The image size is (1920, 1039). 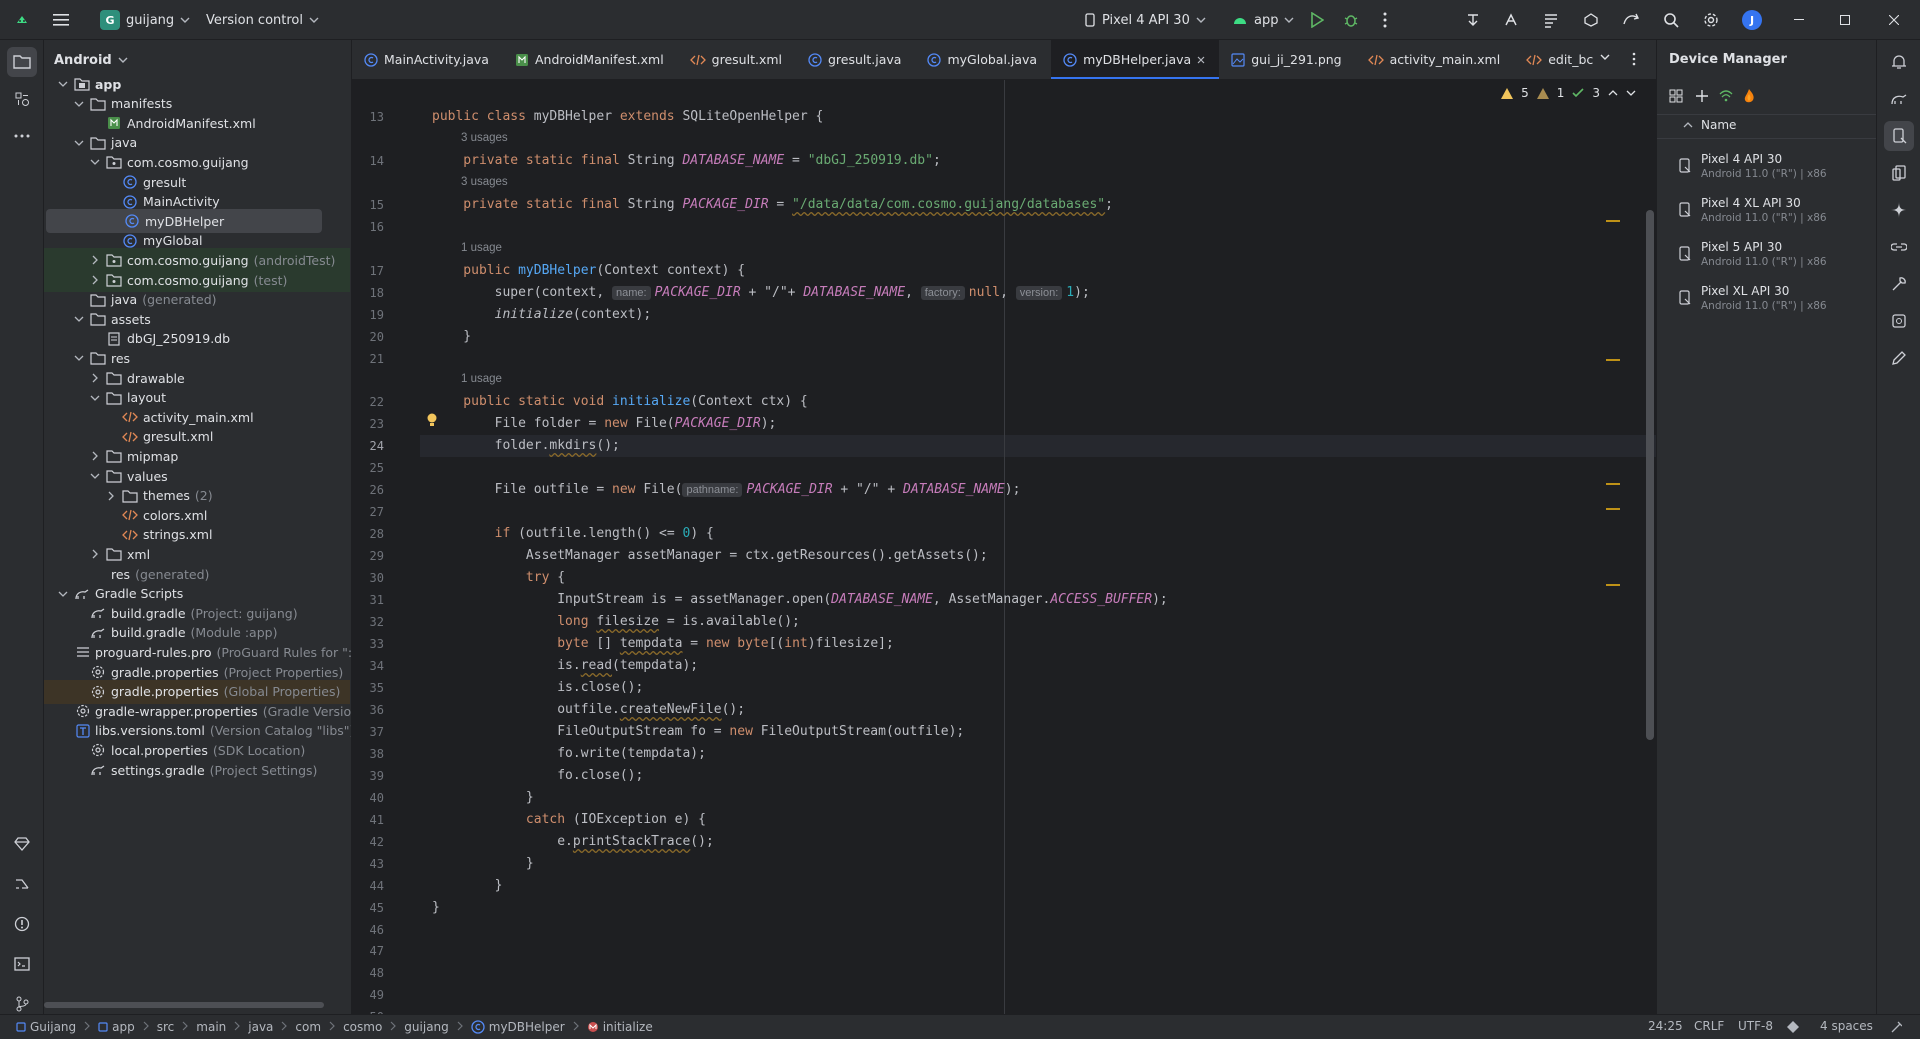 I want to click on search-icon, so click(x=1671, y=20).